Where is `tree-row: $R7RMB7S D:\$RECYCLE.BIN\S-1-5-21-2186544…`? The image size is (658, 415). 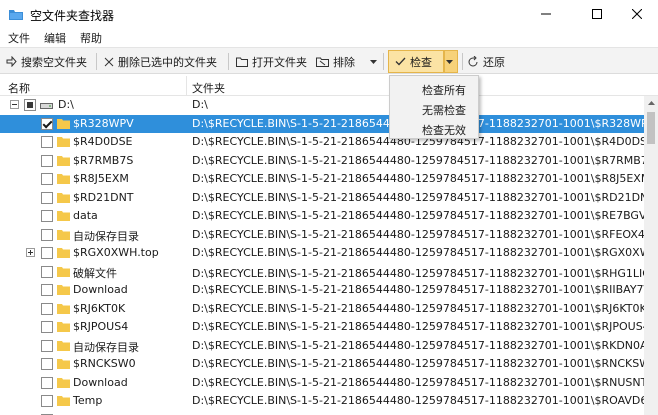
tree-row: $R7RMB7S D:\$RECYCLE.BIN\S-1-5-21-2186544… is located at coordinates (322, 161).